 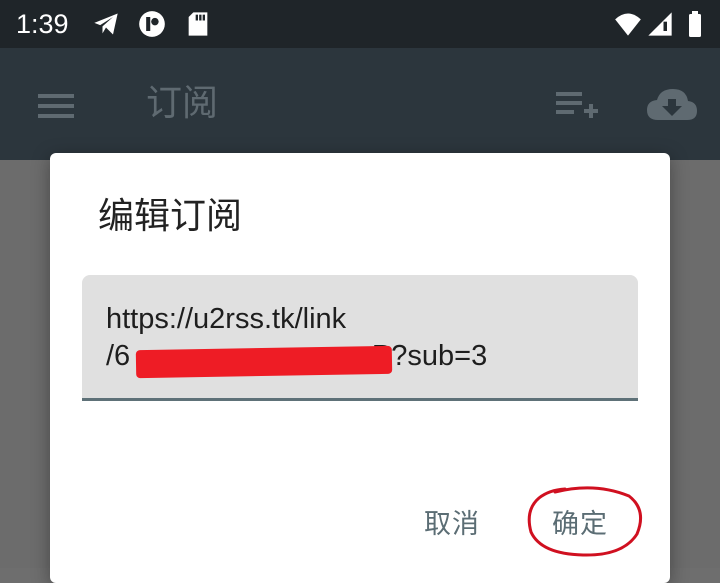 What do you see at coordinates (152, 24) in the screenshot?
I see `app-notification-icon` at bounding box center [152, 24].